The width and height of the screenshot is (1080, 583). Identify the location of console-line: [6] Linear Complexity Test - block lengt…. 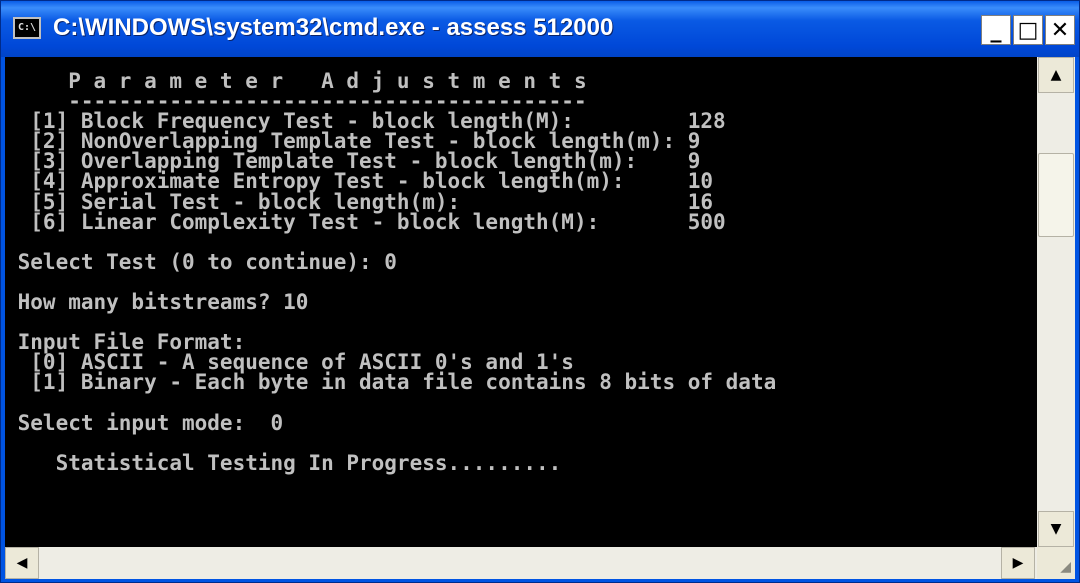
(365, 221).